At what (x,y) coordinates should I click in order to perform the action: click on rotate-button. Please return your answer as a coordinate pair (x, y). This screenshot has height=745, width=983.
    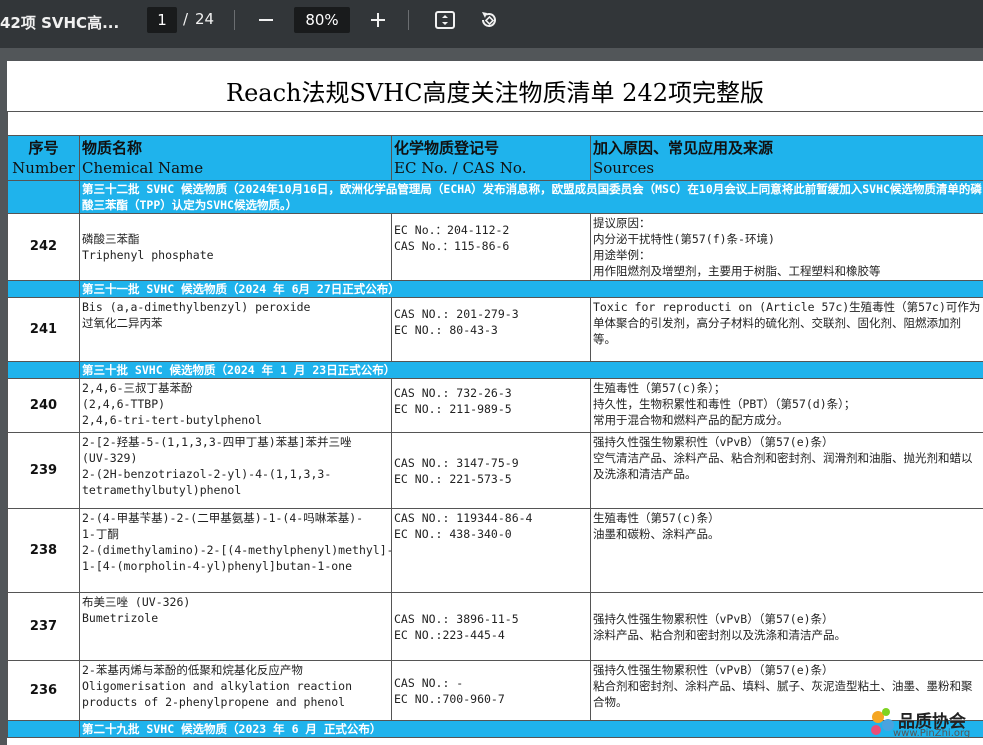
    Looking at the image, I should click on (489, 20).